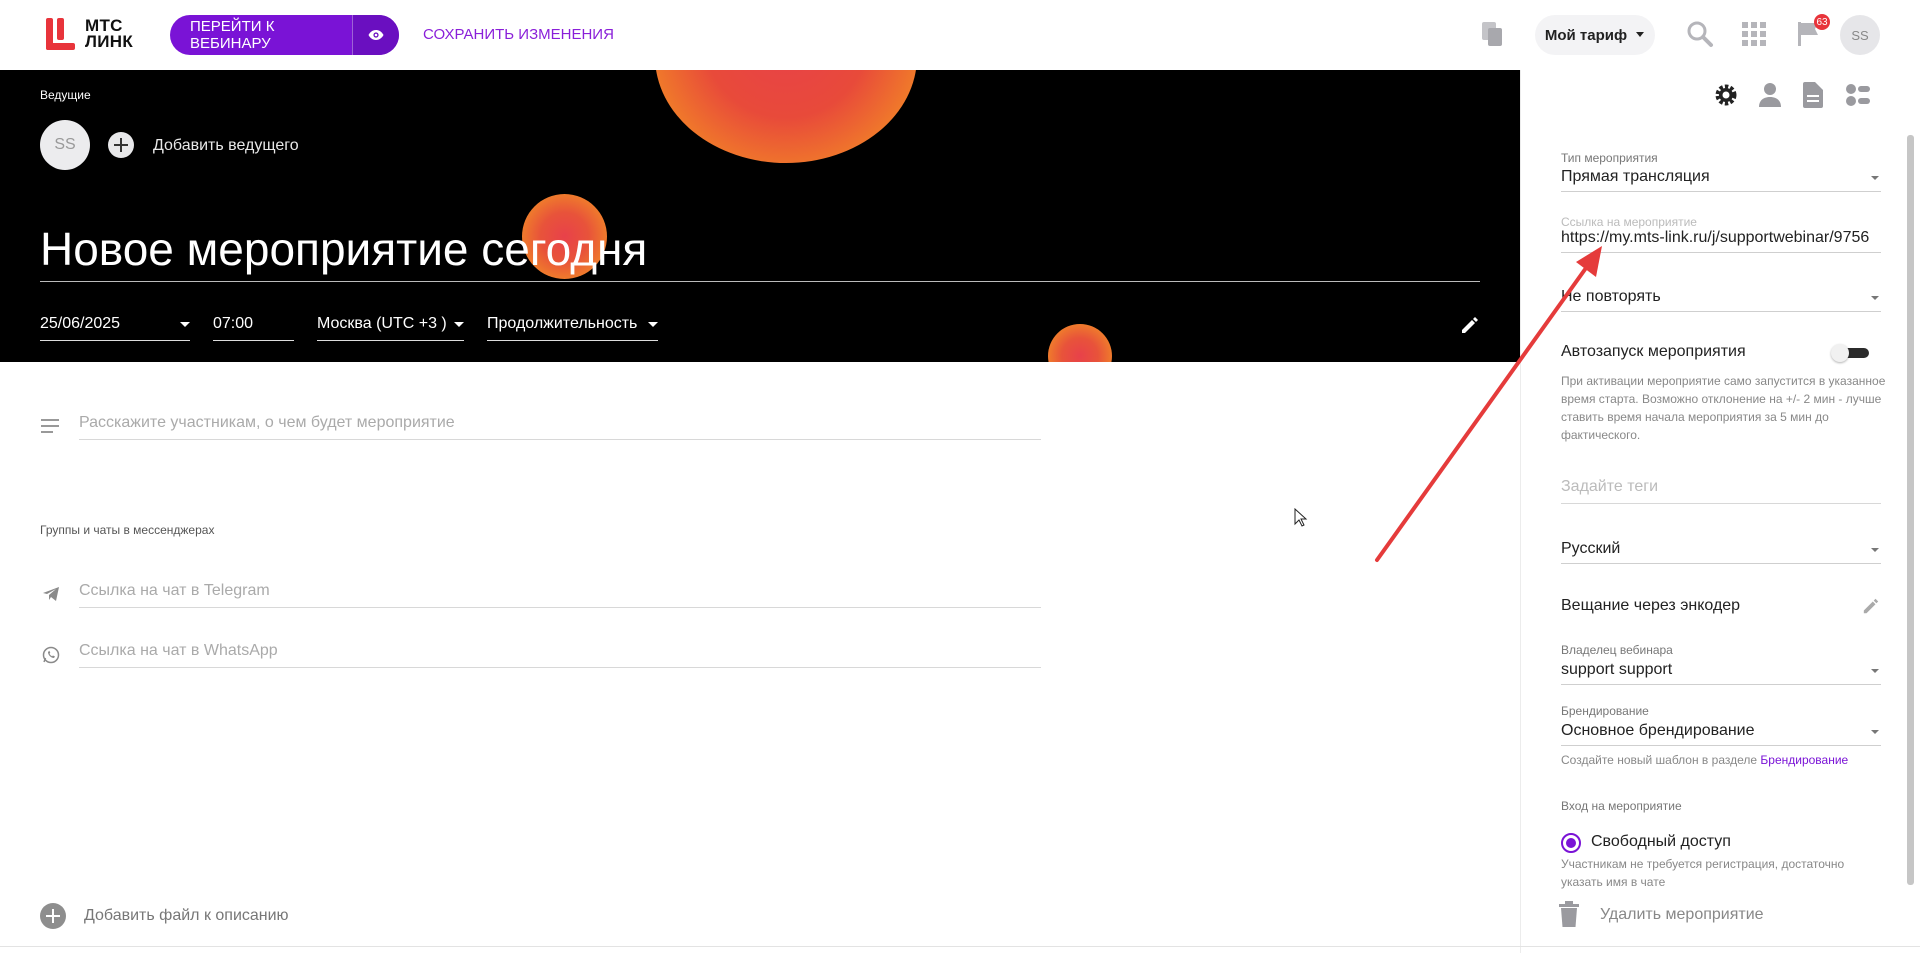  What do you see at coordinates (560, 655) in the screenshot?
I see `whatsapp-input: Ссылка на чат в WhatsApp` at bounding box center [560, 655].